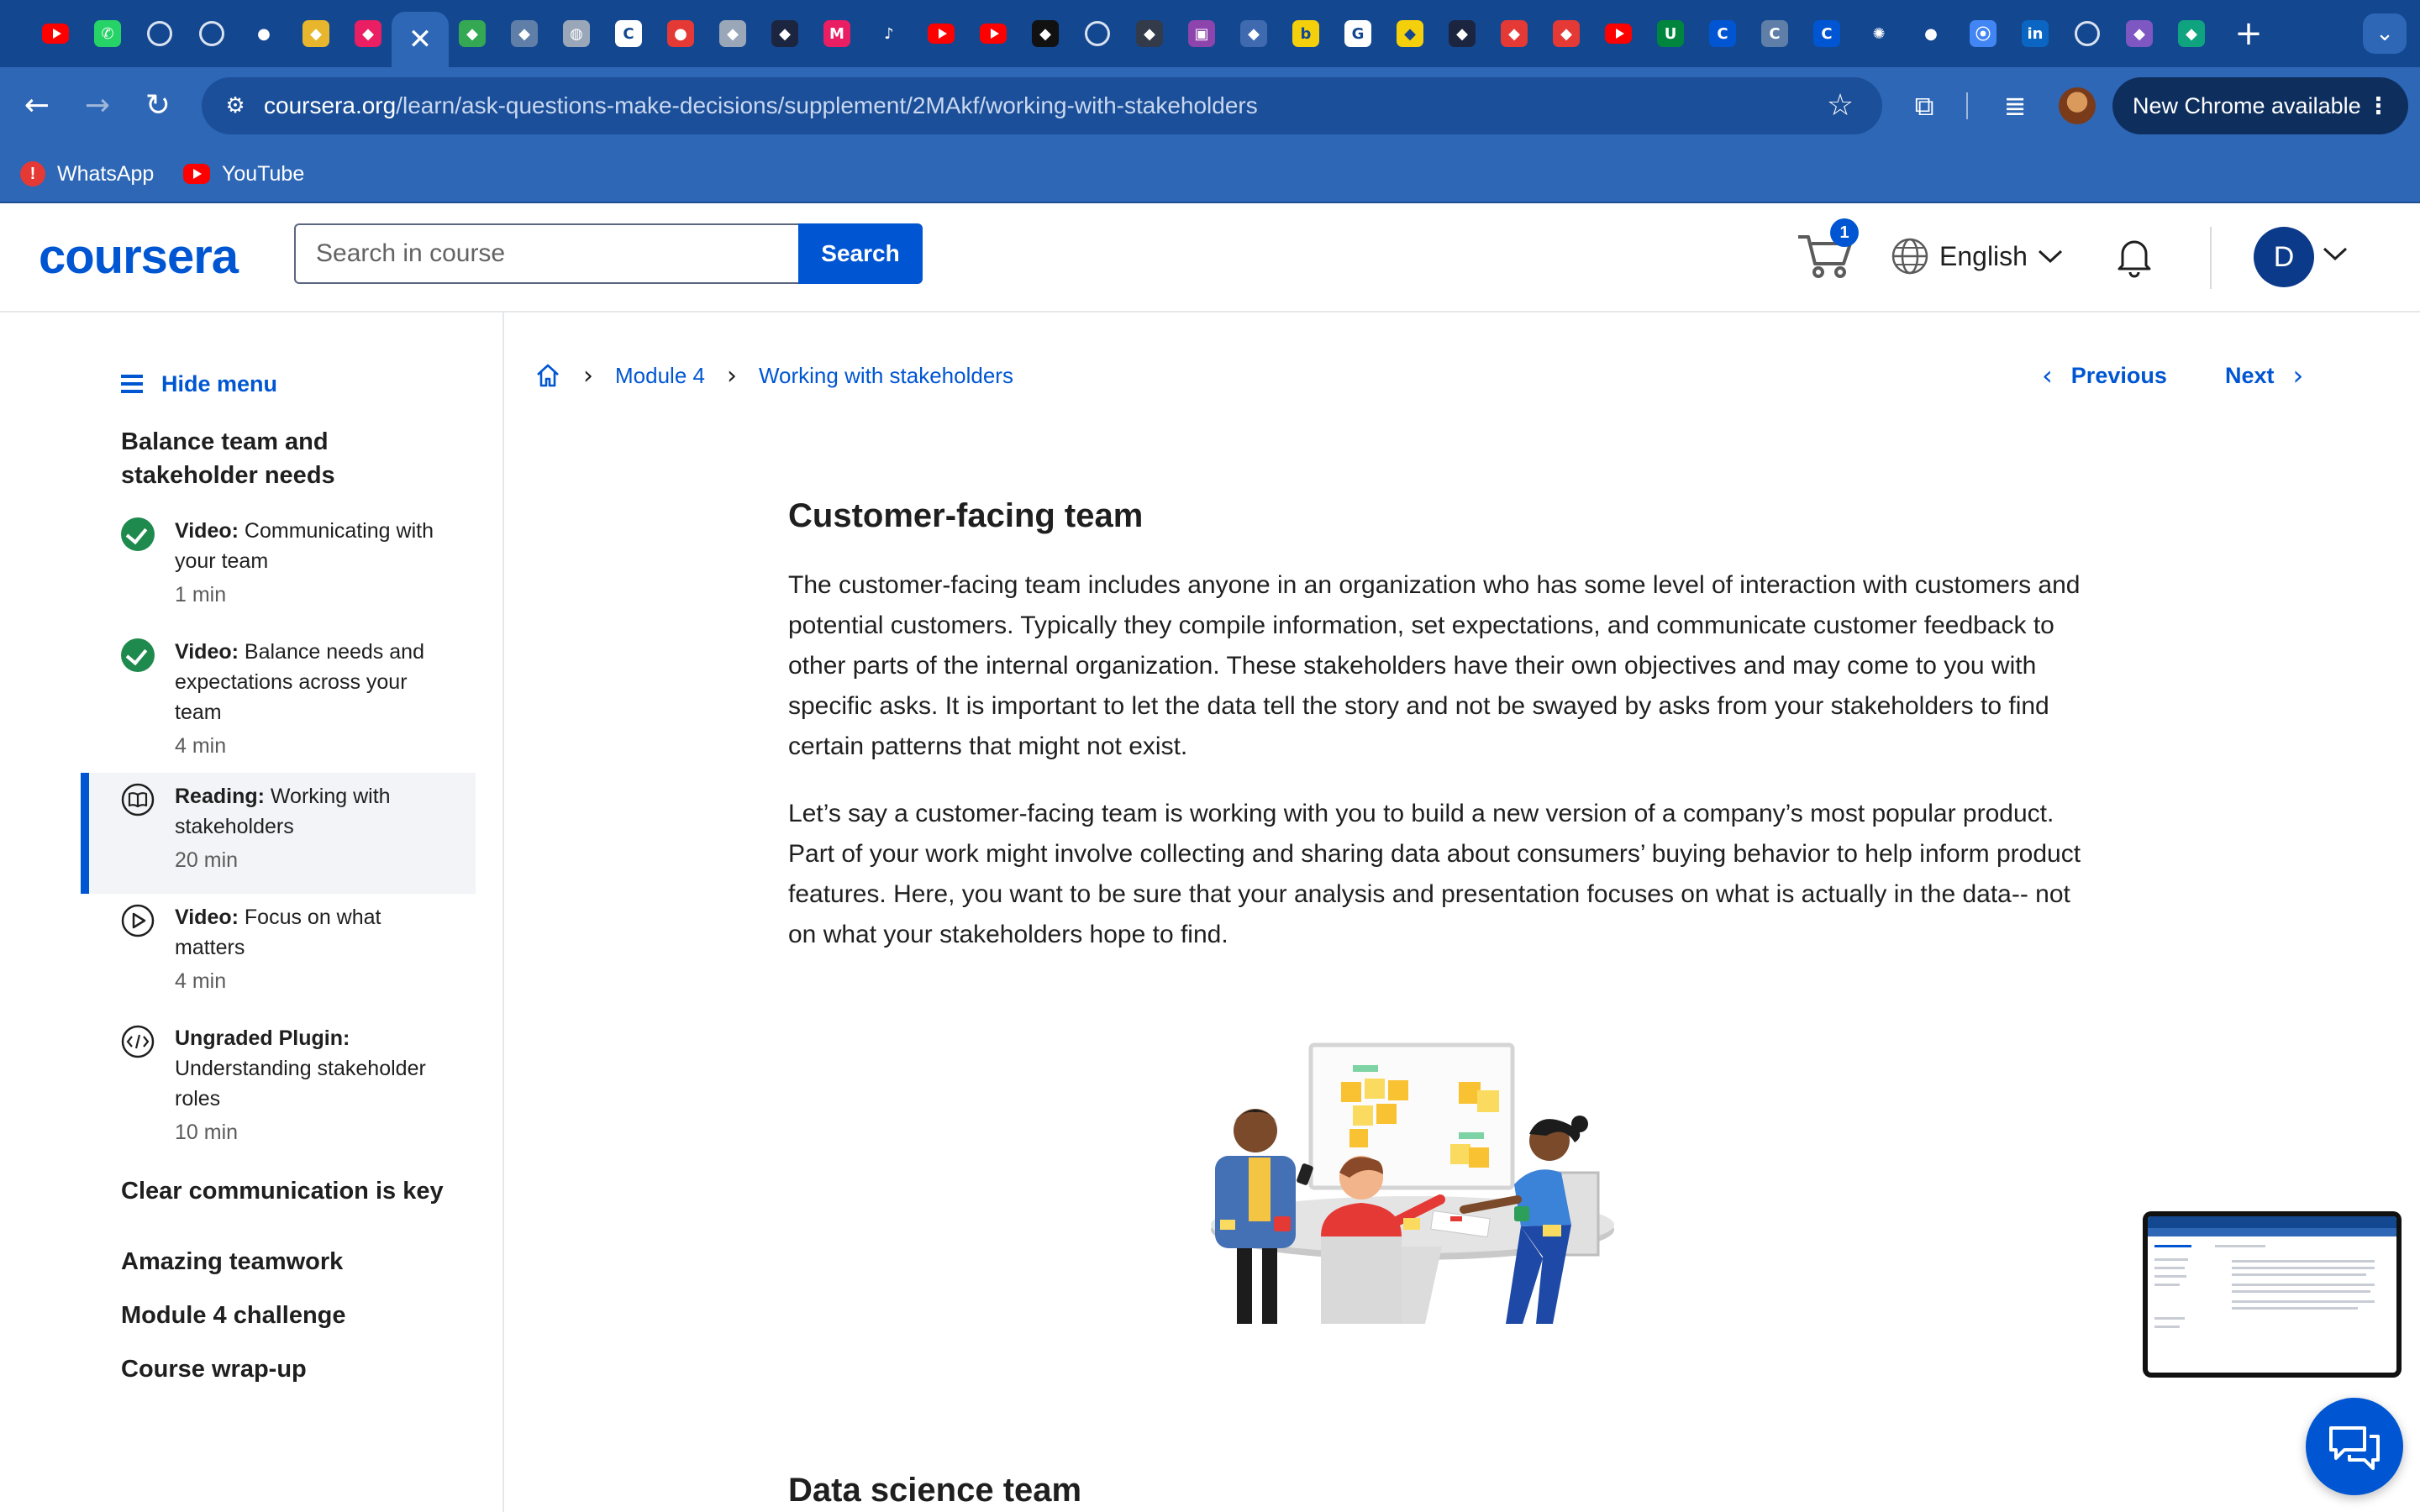 Image resolution: width=2420 pixels, height=1512 pixels. I want to click on extensions-icon: ⧉, so click(1924, 106).